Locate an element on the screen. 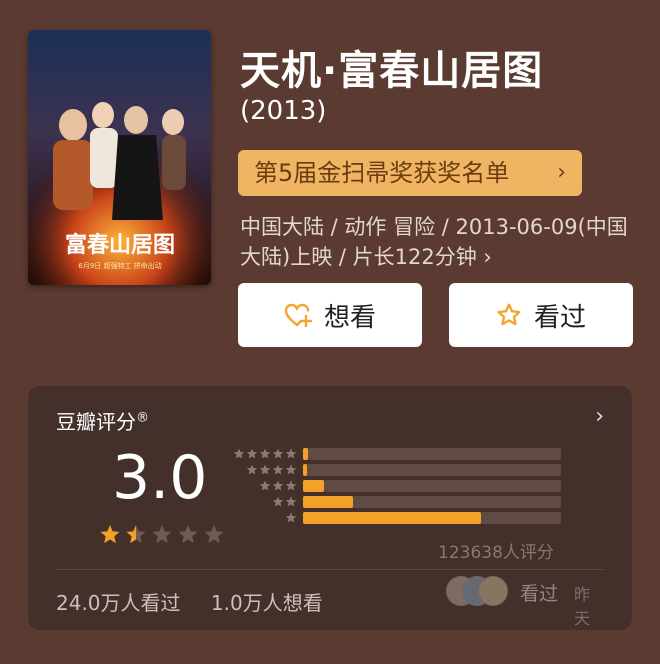 The width and height of the screenshot is (660, 664). movie-poster: 富春山居图 6月9日 超强特工 拼命出动 is located at coordinates (119, 157).